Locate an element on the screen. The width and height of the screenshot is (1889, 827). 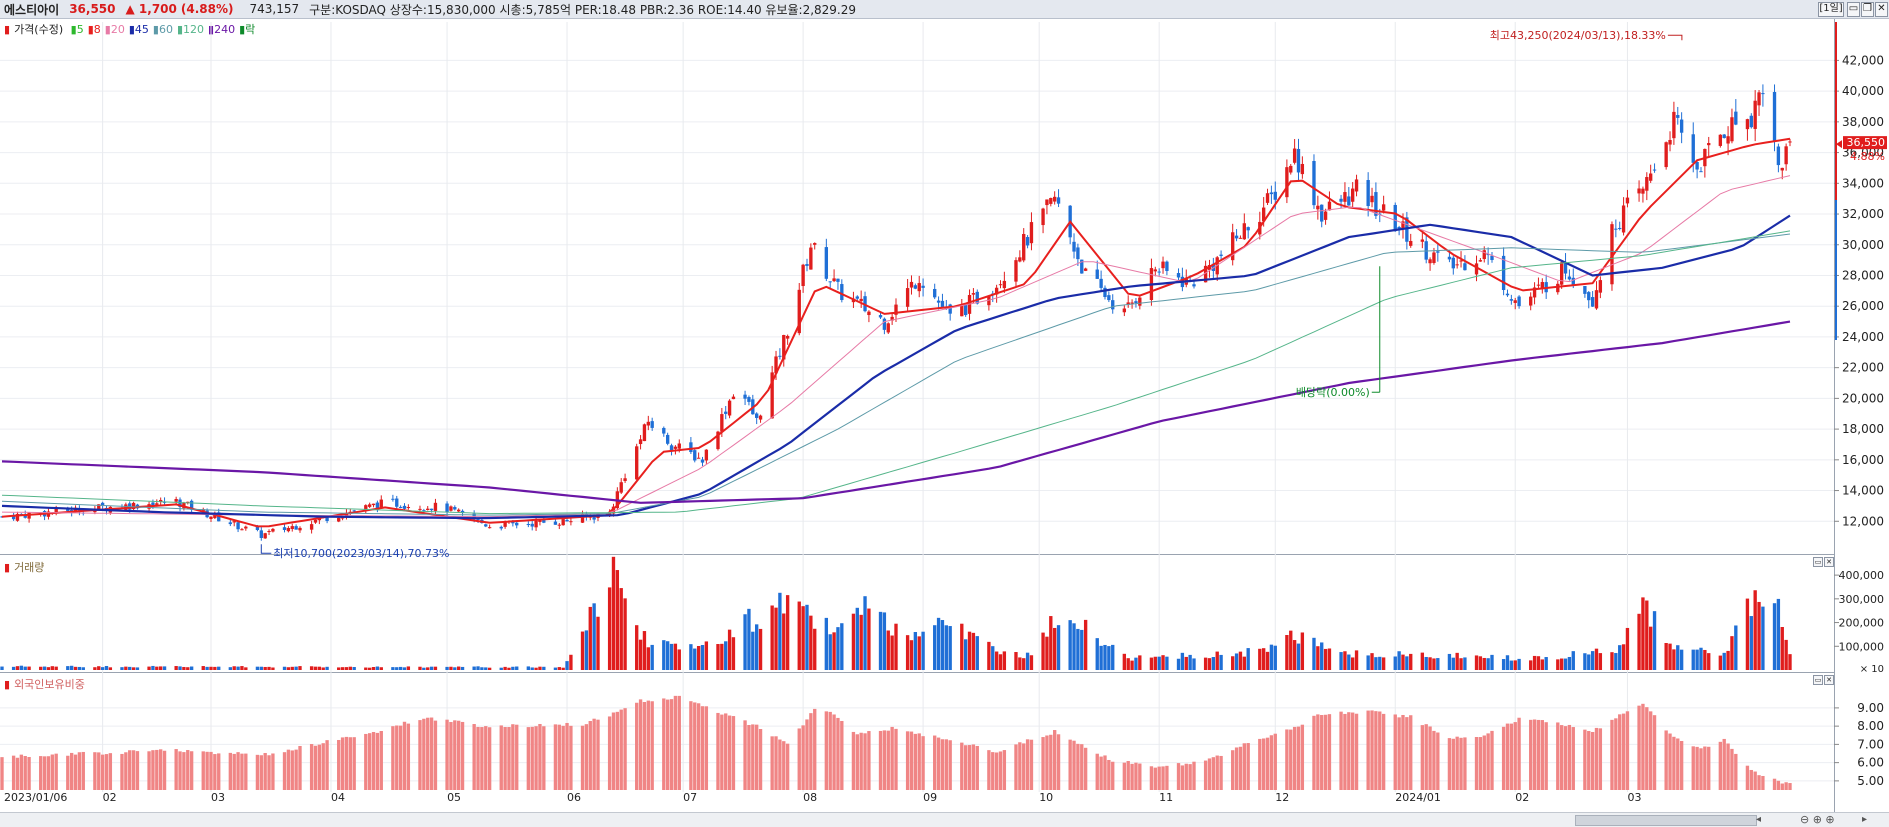
low-arrow is located at coordinates (266, 549).